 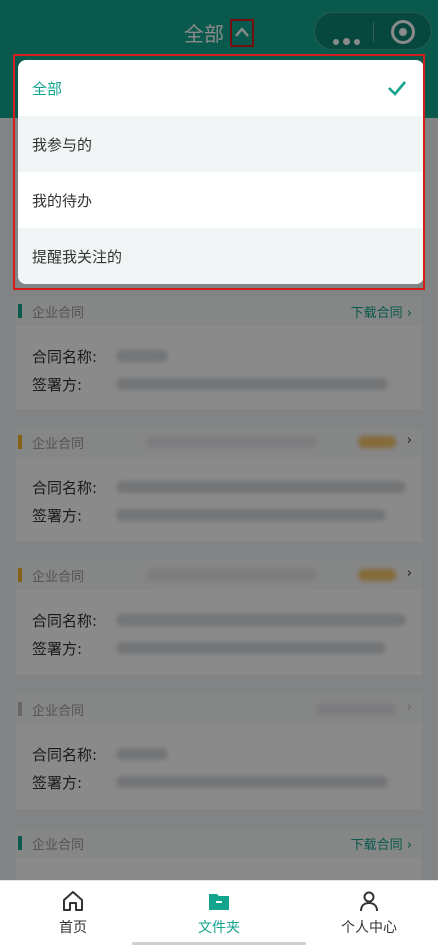 I want to click on tab-label: 个人中心, so click(x=369, y=928).